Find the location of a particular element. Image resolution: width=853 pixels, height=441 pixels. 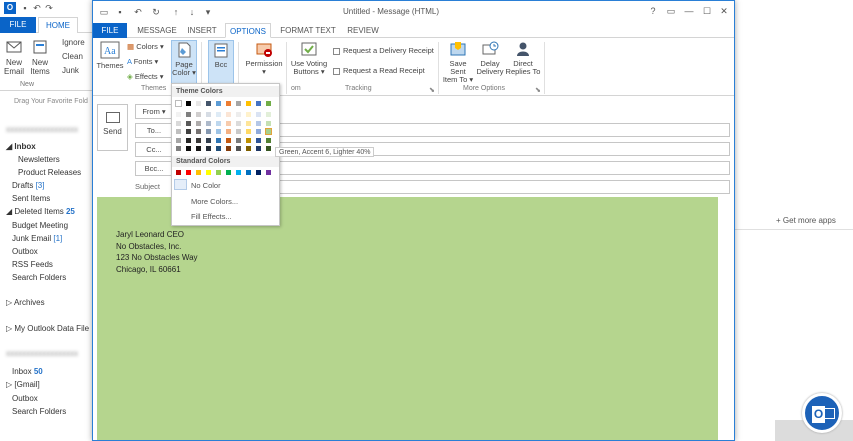

tab-file: FILE is located at coordinates (110, 30).